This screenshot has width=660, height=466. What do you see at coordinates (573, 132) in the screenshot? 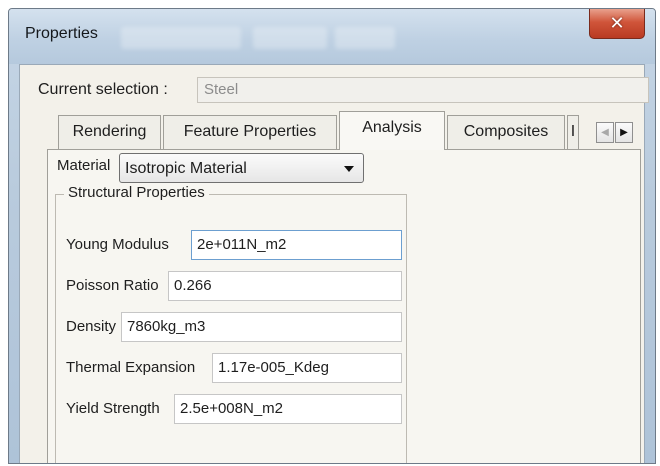
I see `tab-truncated: I` at bounding box center [573, 132].